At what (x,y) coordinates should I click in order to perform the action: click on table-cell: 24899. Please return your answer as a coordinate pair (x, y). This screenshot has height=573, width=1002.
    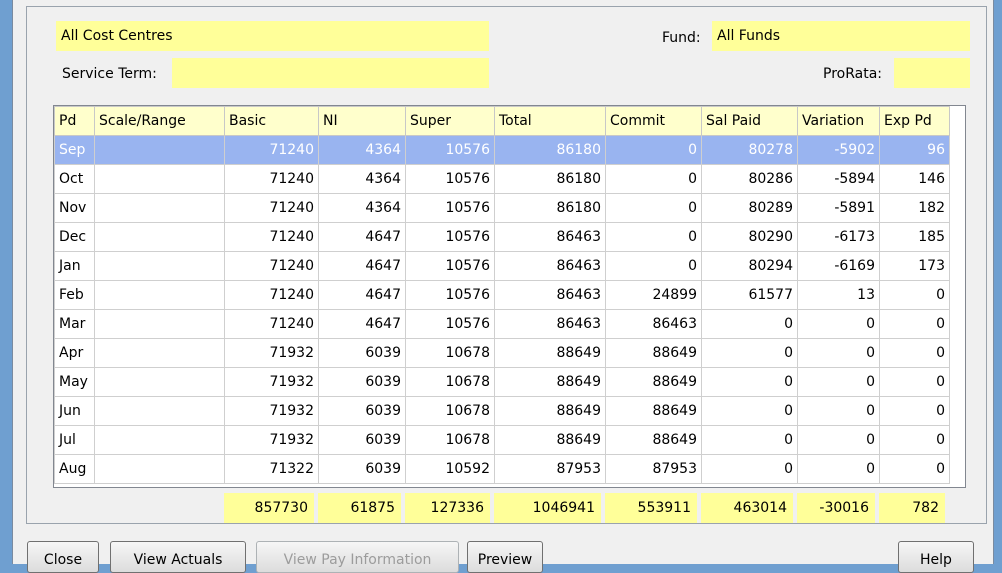
    Looking at the image, I should click on (653, 295).